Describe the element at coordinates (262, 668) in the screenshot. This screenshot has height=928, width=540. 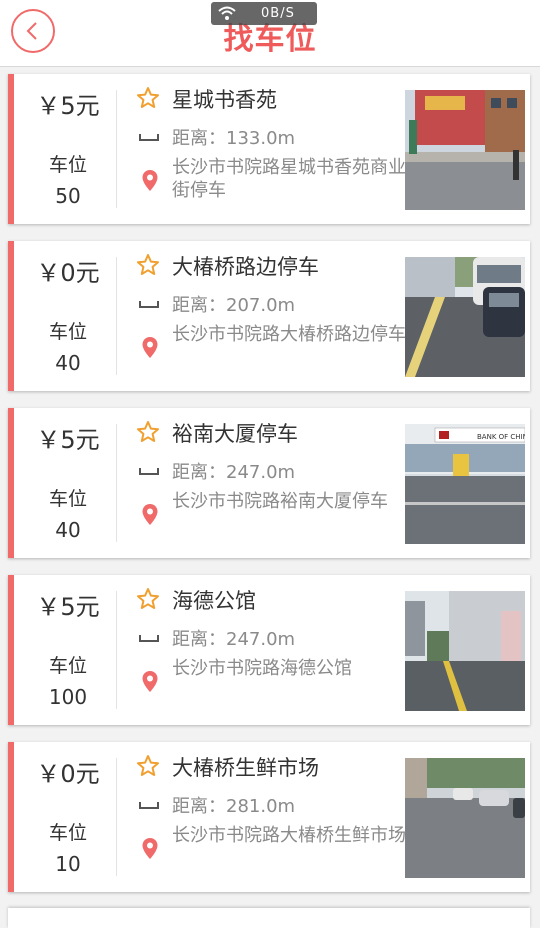
I see `lot-address: 长沙市书院路海德公馆` at that location.